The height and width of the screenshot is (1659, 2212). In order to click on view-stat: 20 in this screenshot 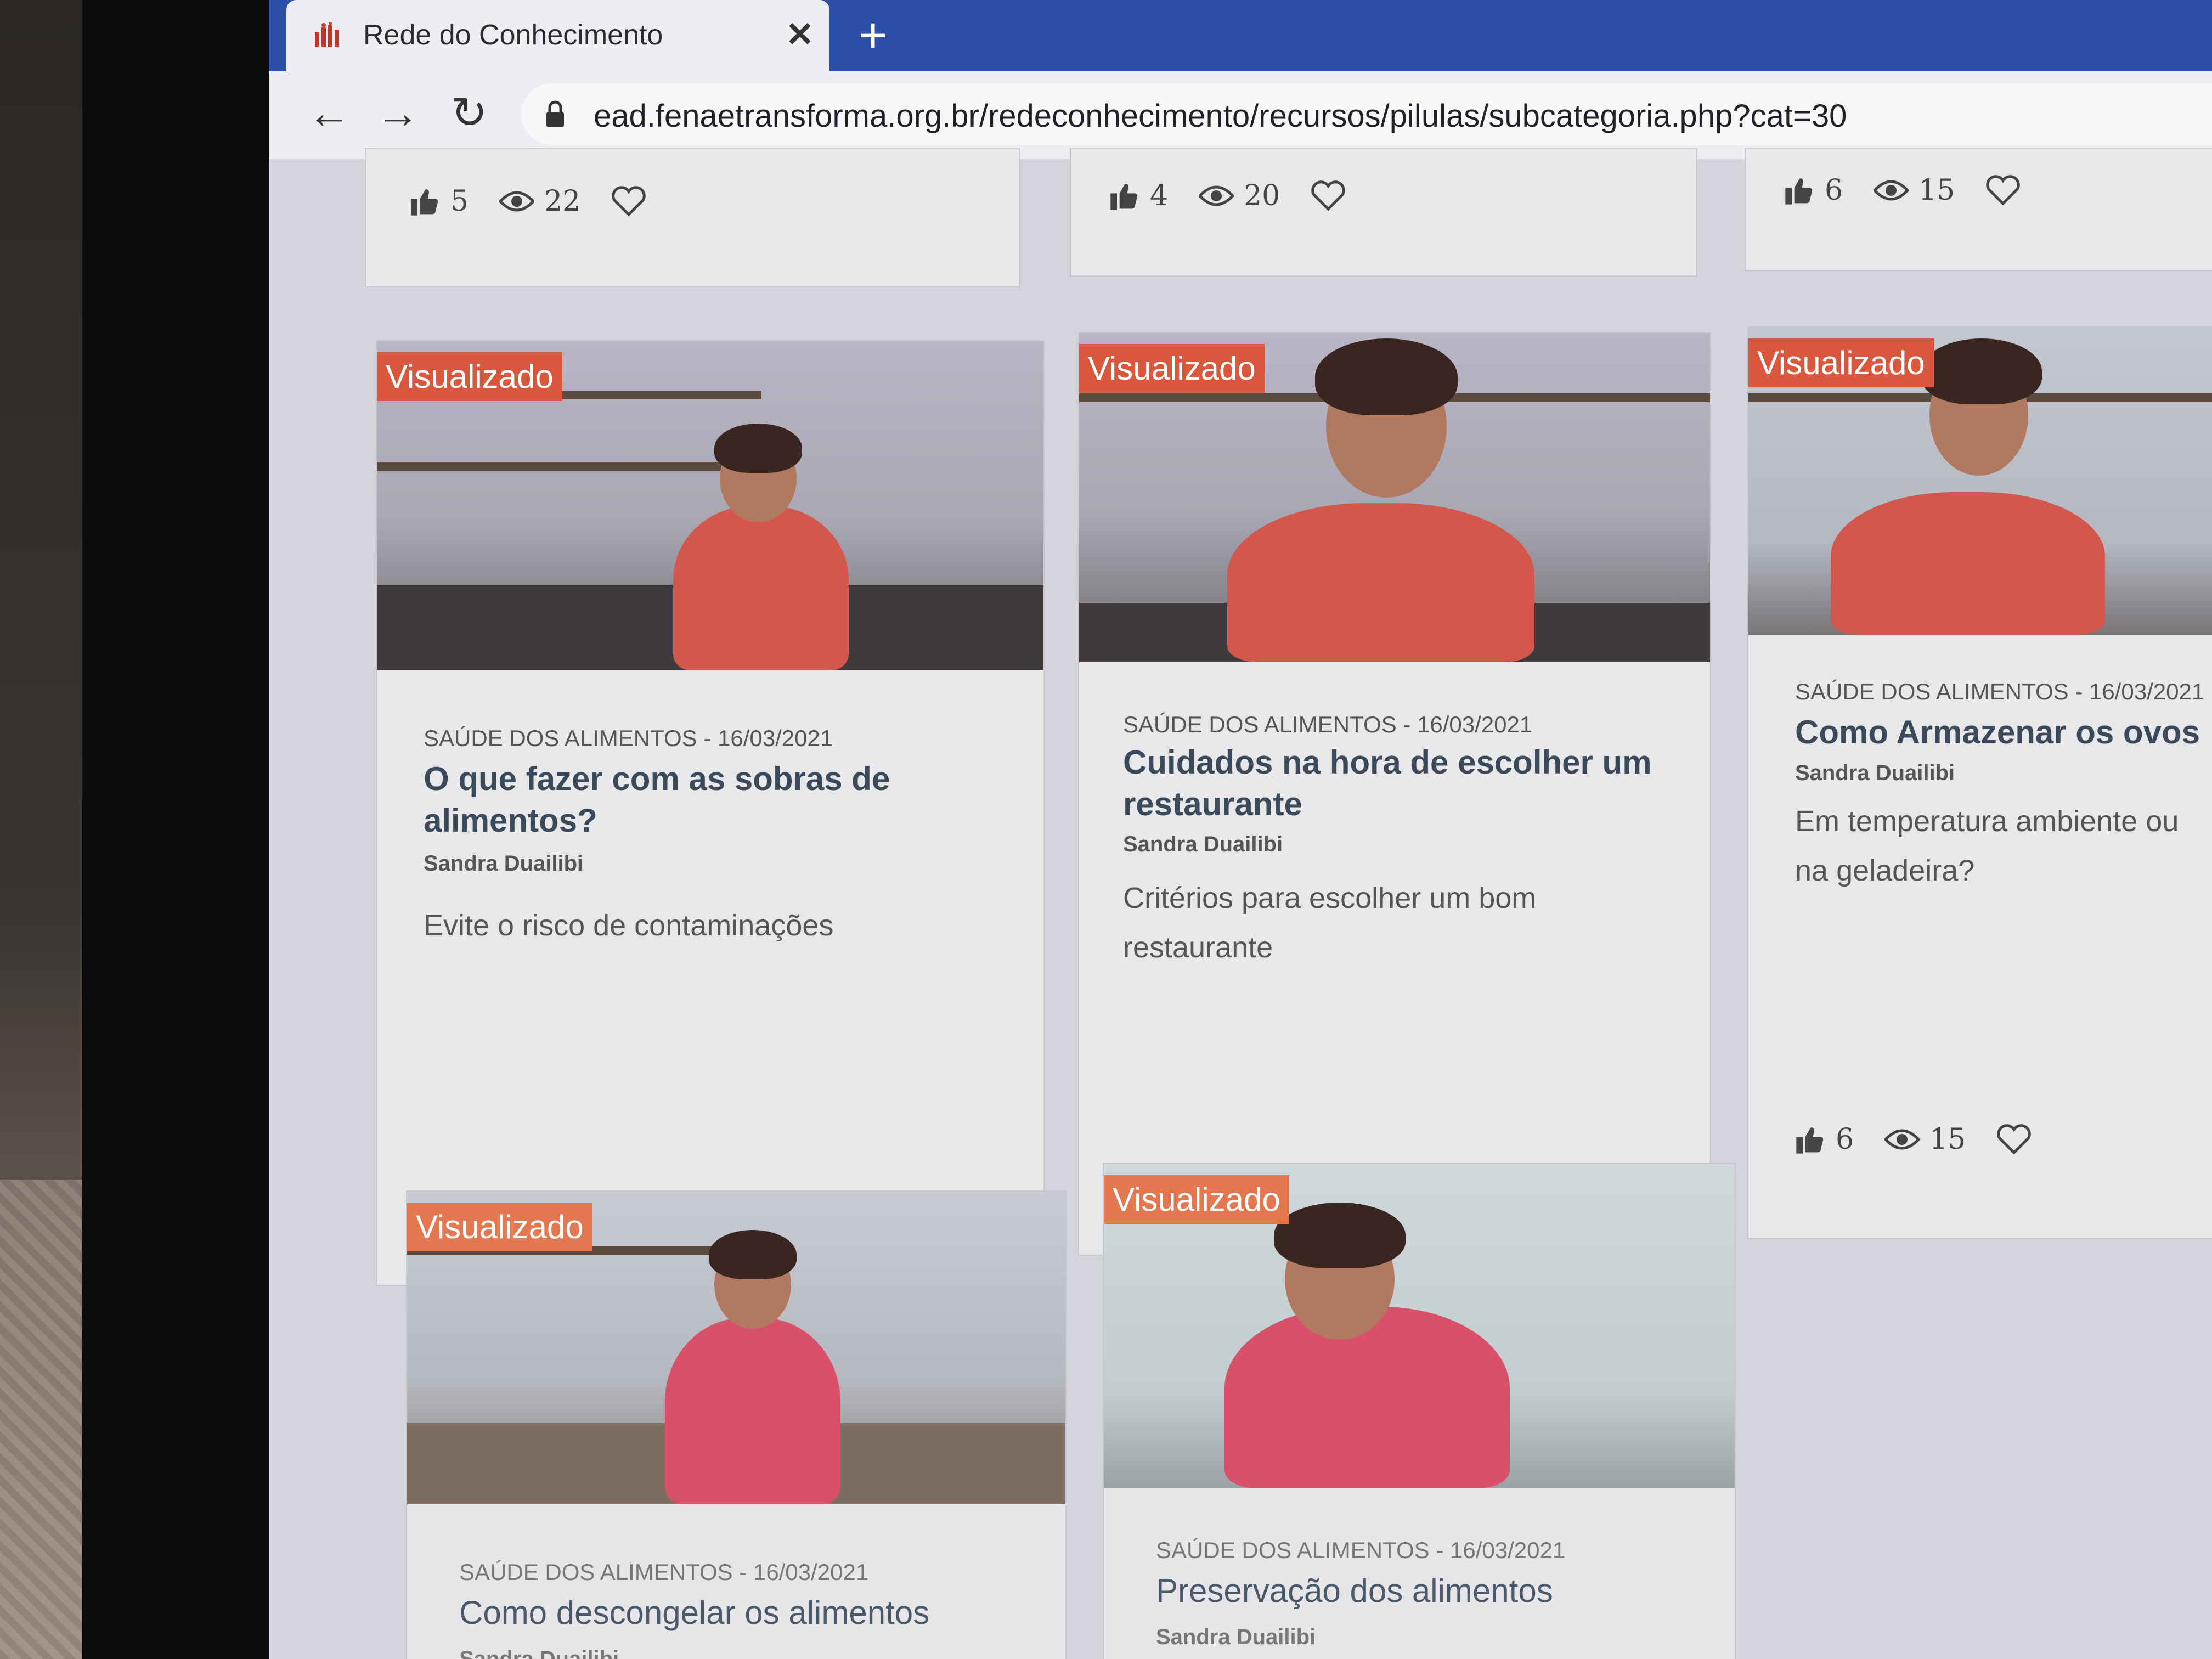, I will do `click(1239, 195)`.